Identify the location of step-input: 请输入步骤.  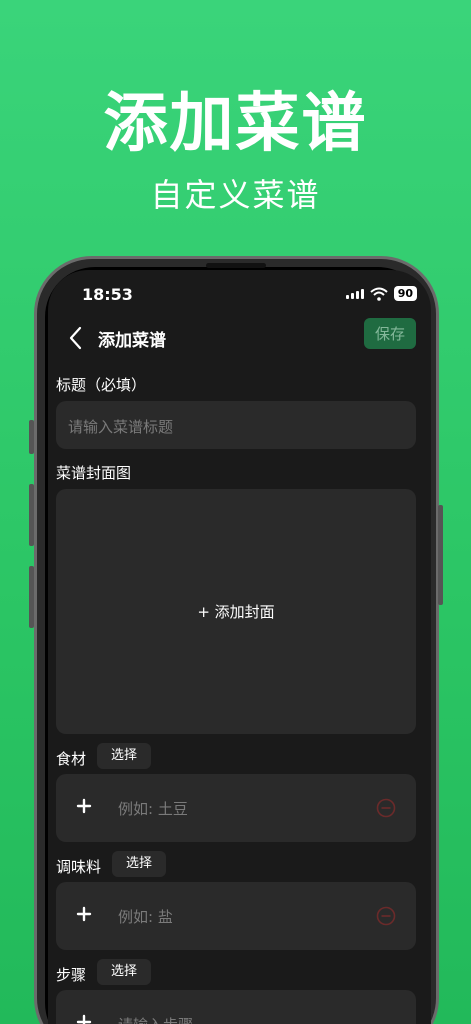
(155, 1019).